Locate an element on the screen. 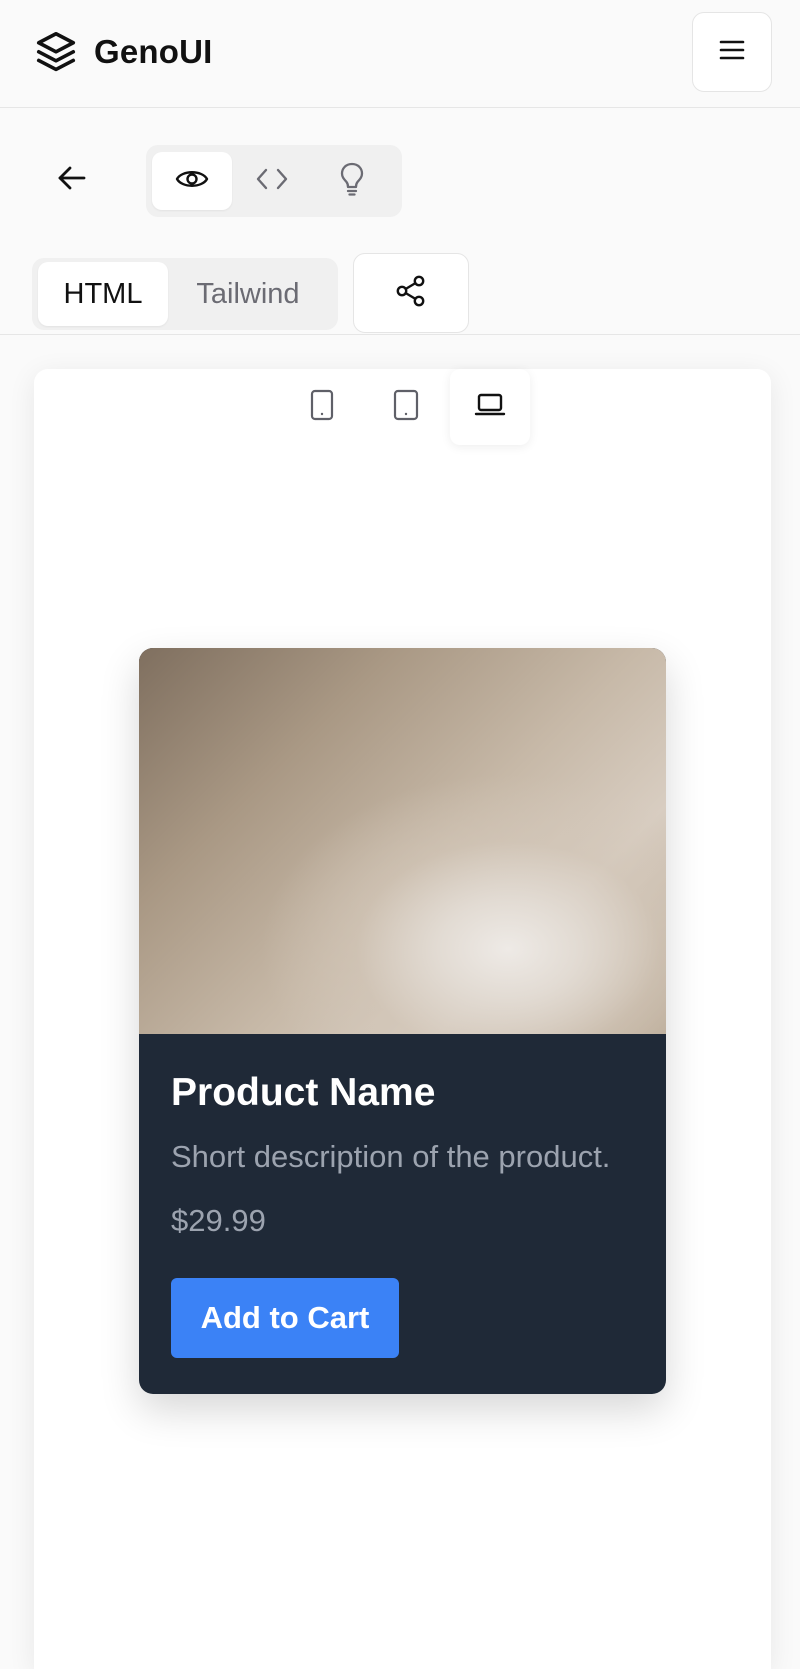 Image resolution: width=800 pixels, height=1669 pixels. back-button is located at coordinates (72, 180).